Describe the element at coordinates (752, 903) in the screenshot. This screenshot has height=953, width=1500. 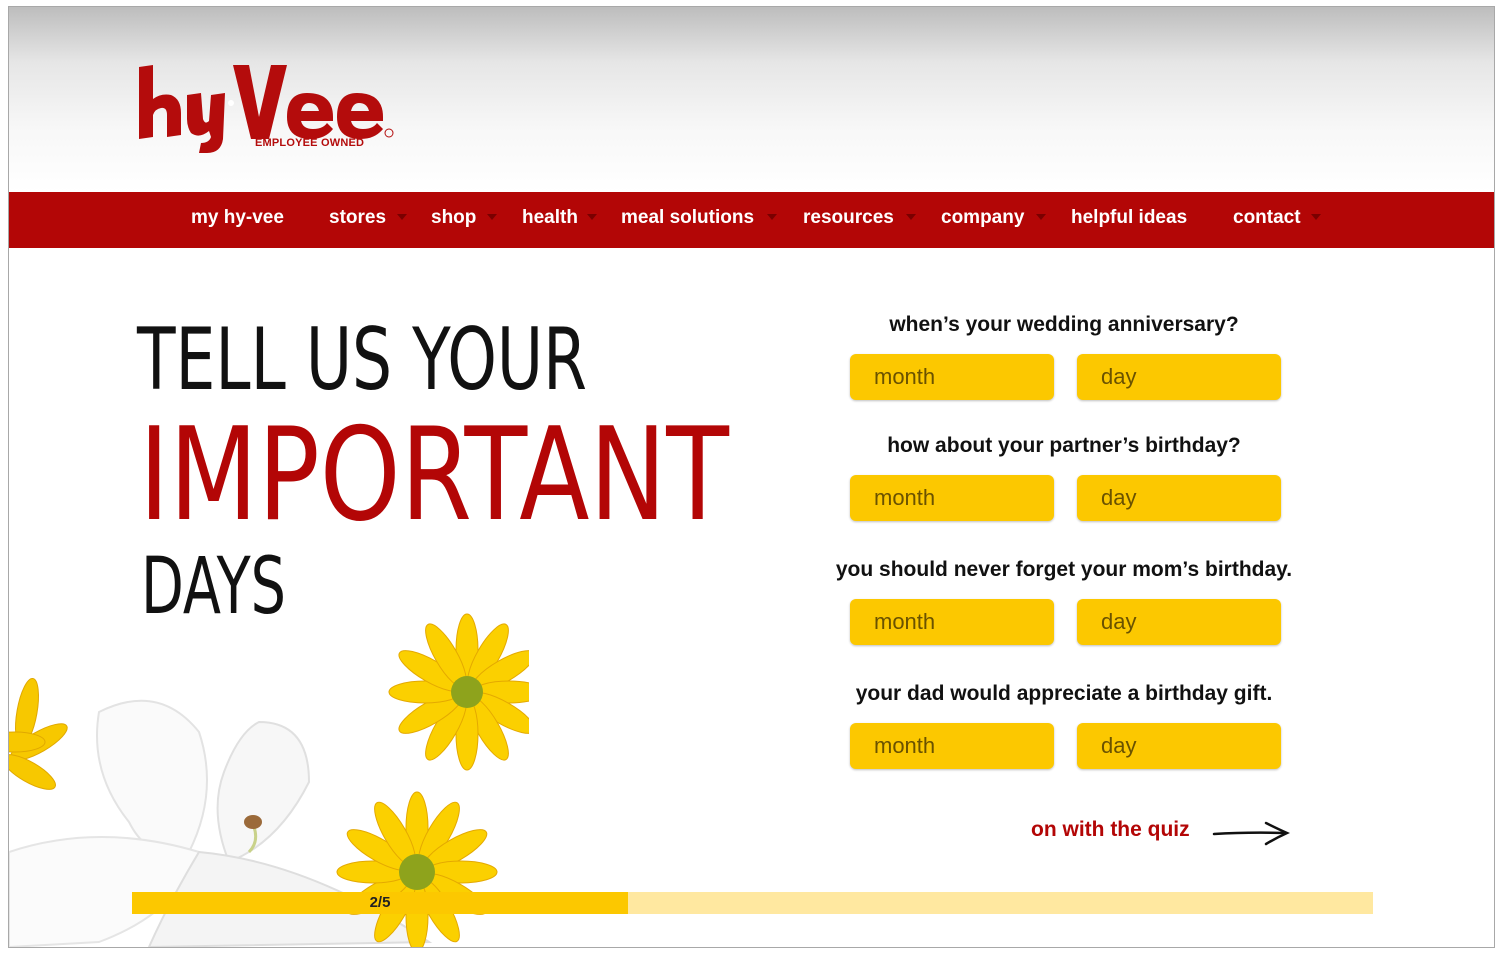
I see `progress-bar: 2/5` at that location.